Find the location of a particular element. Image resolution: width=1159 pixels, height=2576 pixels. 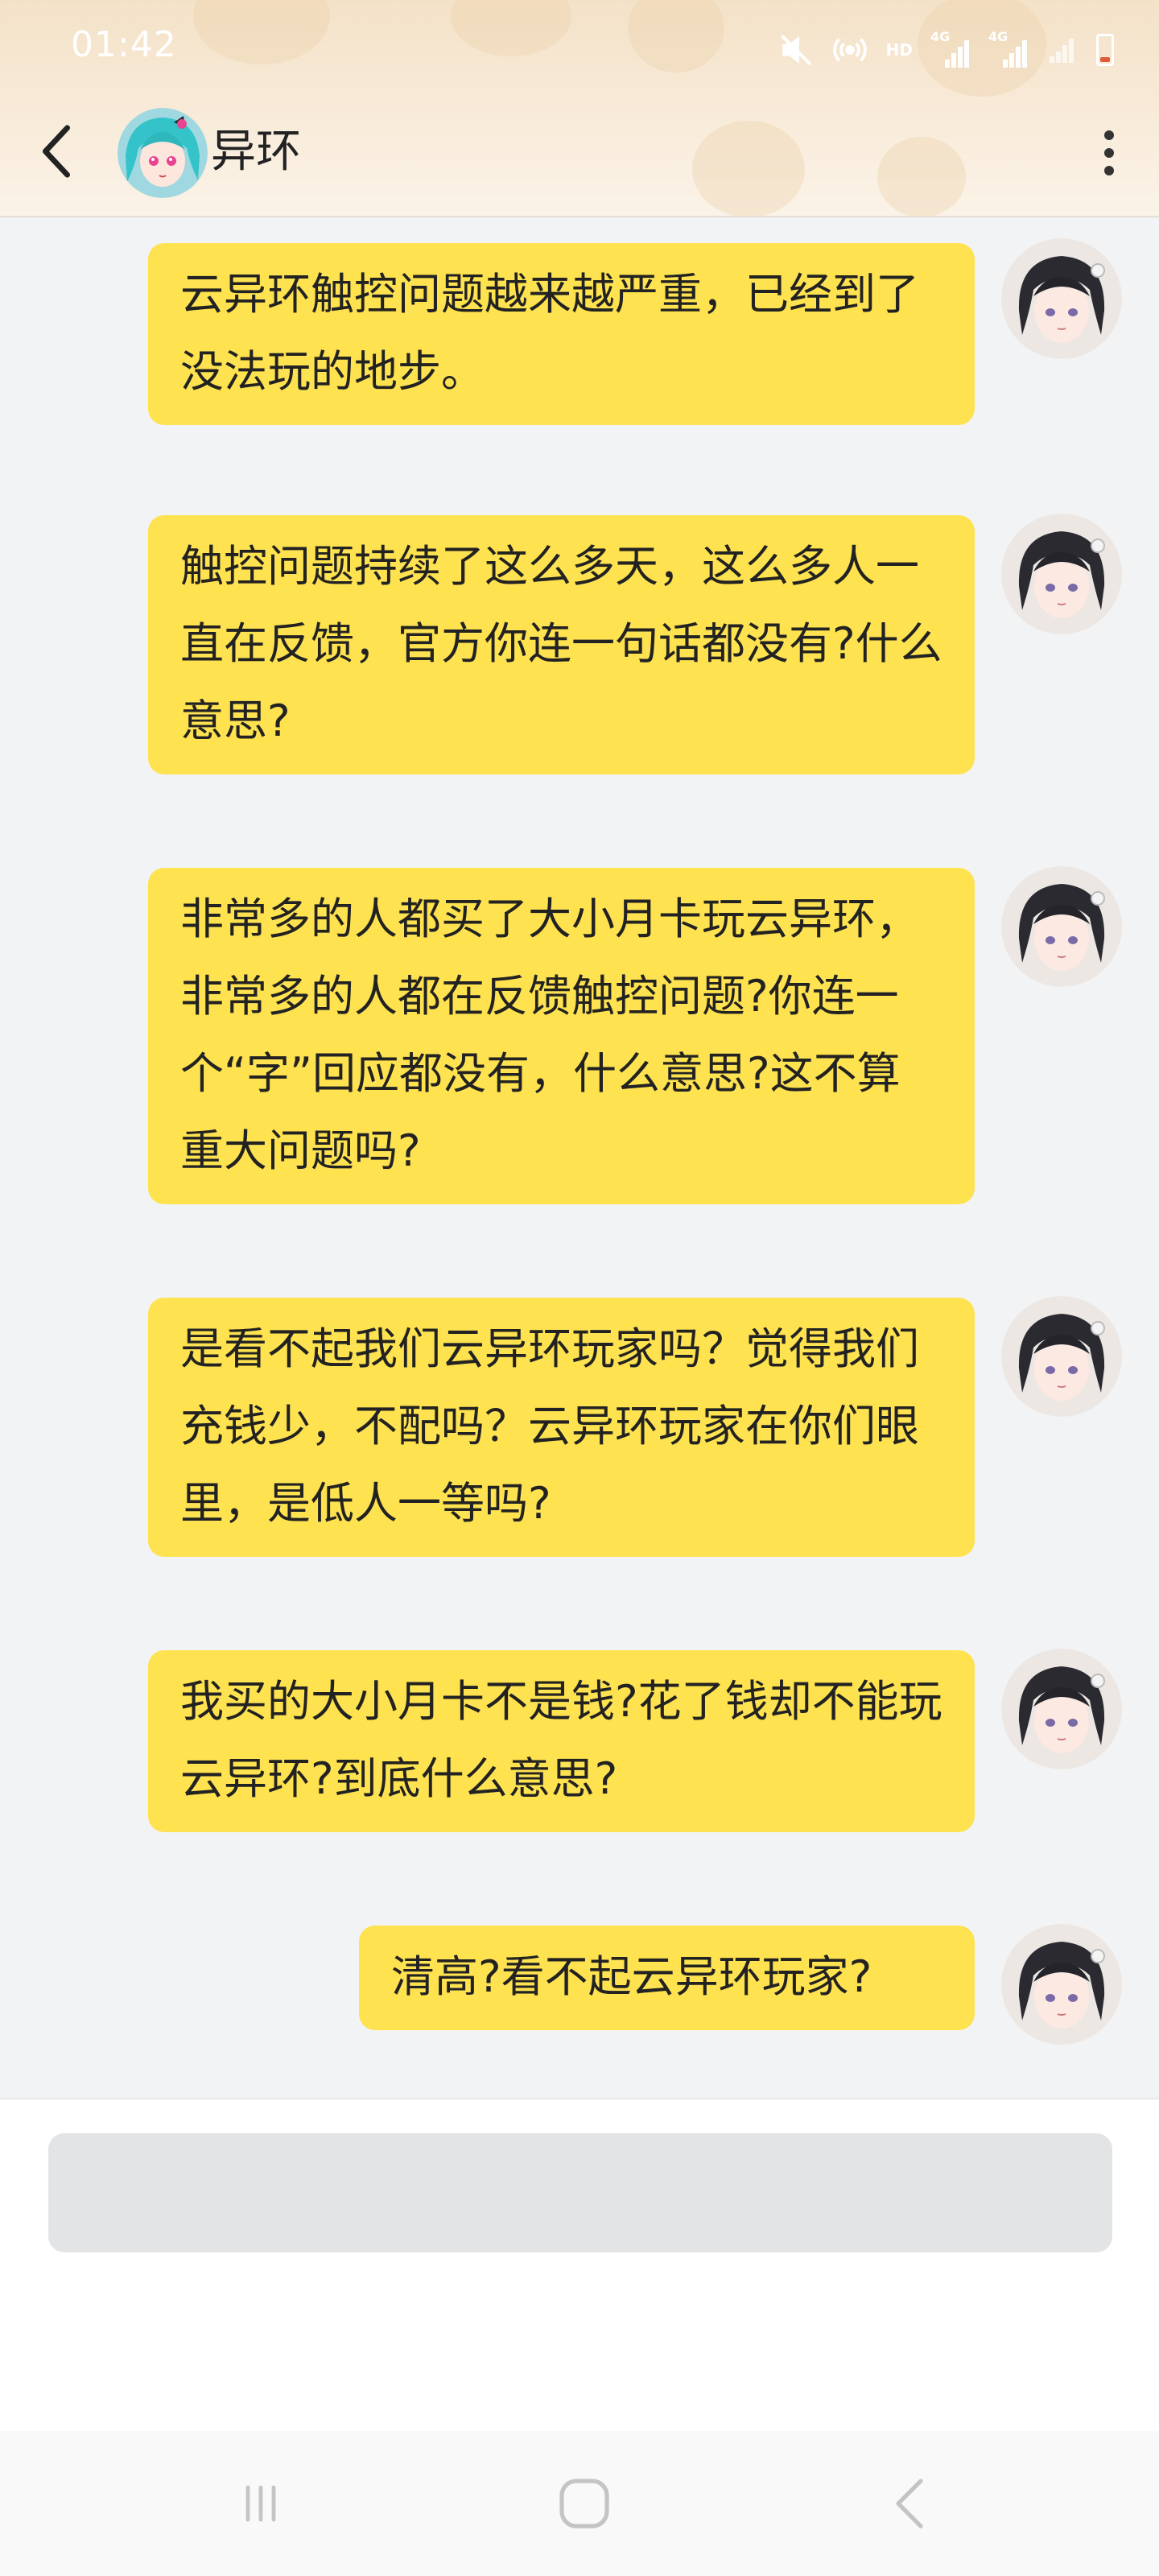

hd-label: HD is located at coordinates (899, 50).